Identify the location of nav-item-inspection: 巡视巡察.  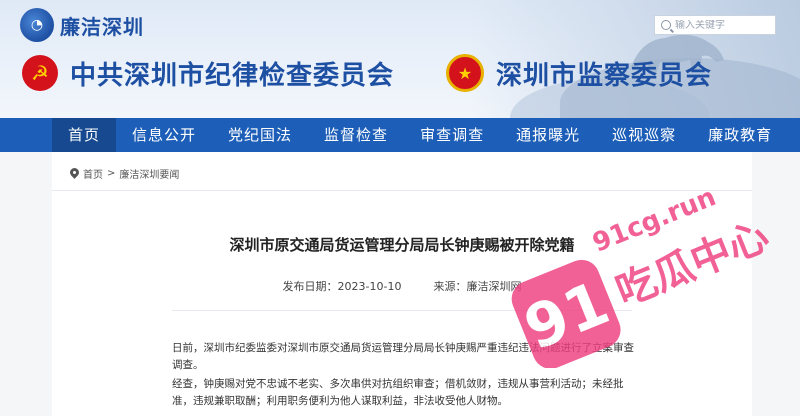
(644, 135).